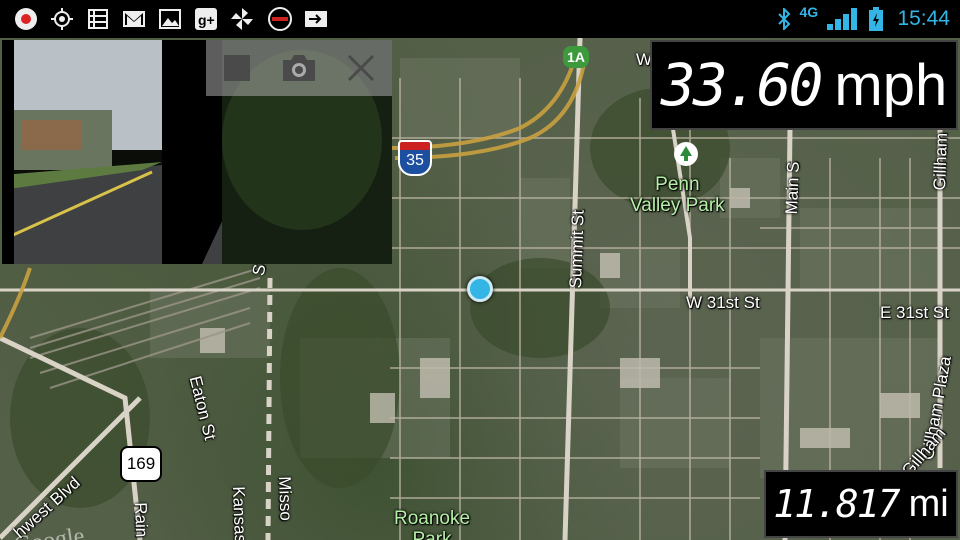 The image size is (960, 540). What do you see at coordinates (923, 18) in the screenshot?
I see `clock: 15:44` at bounding box center [923, 18].